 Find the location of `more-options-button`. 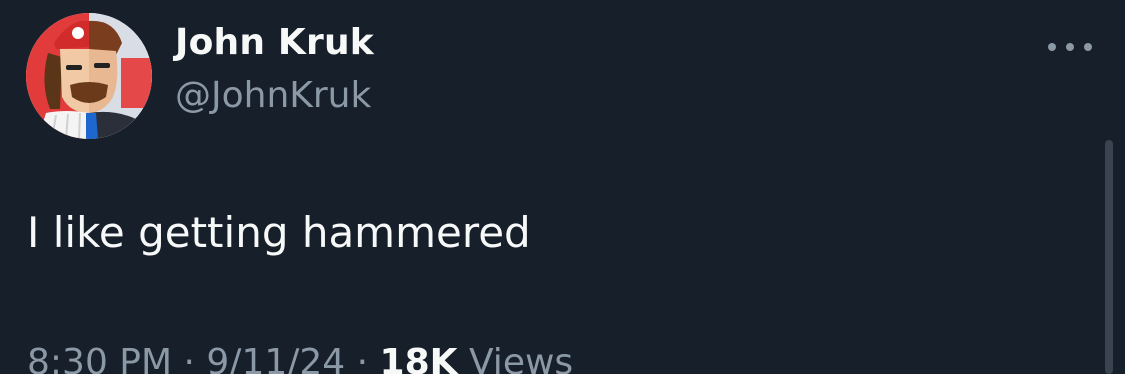

more-options-button is located at coordinates (1070, 47).